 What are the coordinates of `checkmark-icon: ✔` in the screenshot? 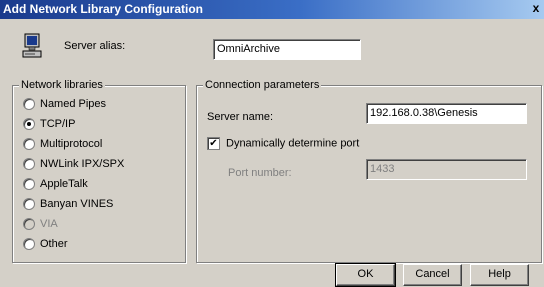 It's located at (213, 143).